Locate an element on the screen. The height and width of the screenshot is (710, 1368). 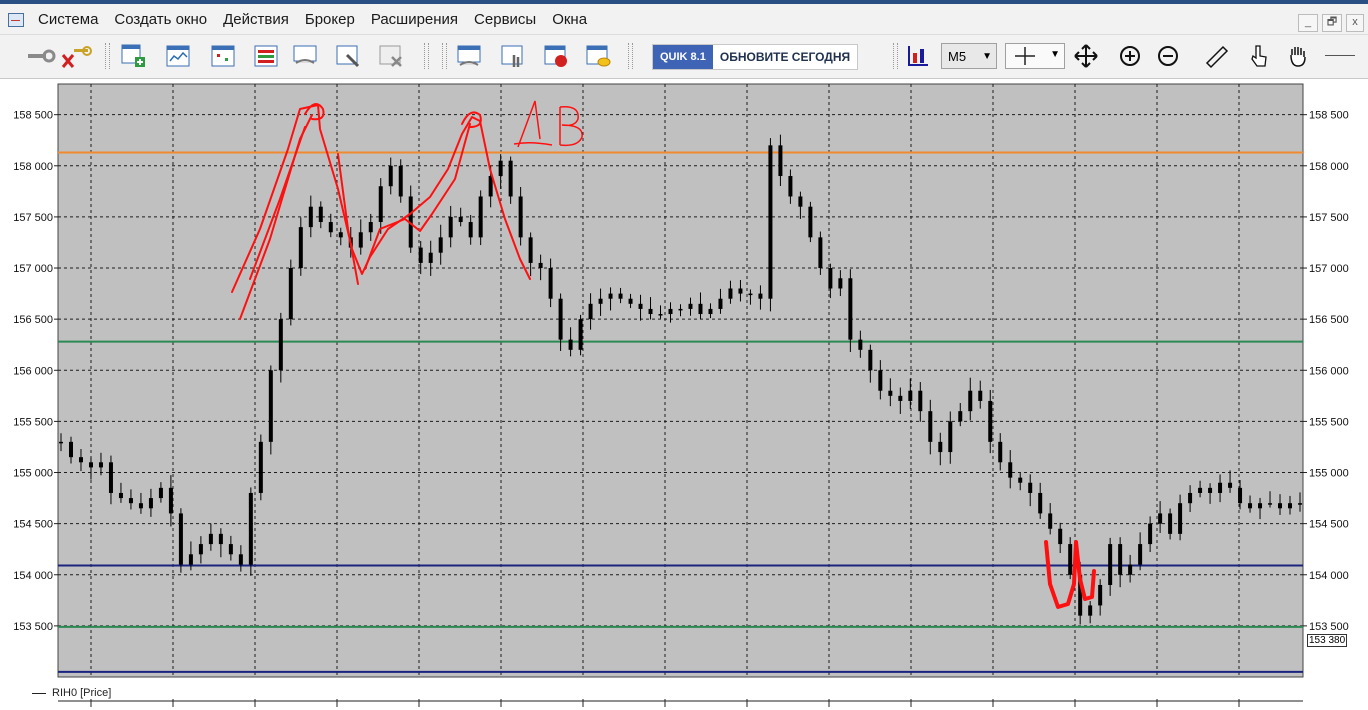
key-icon is located at coordinates (41, 56).